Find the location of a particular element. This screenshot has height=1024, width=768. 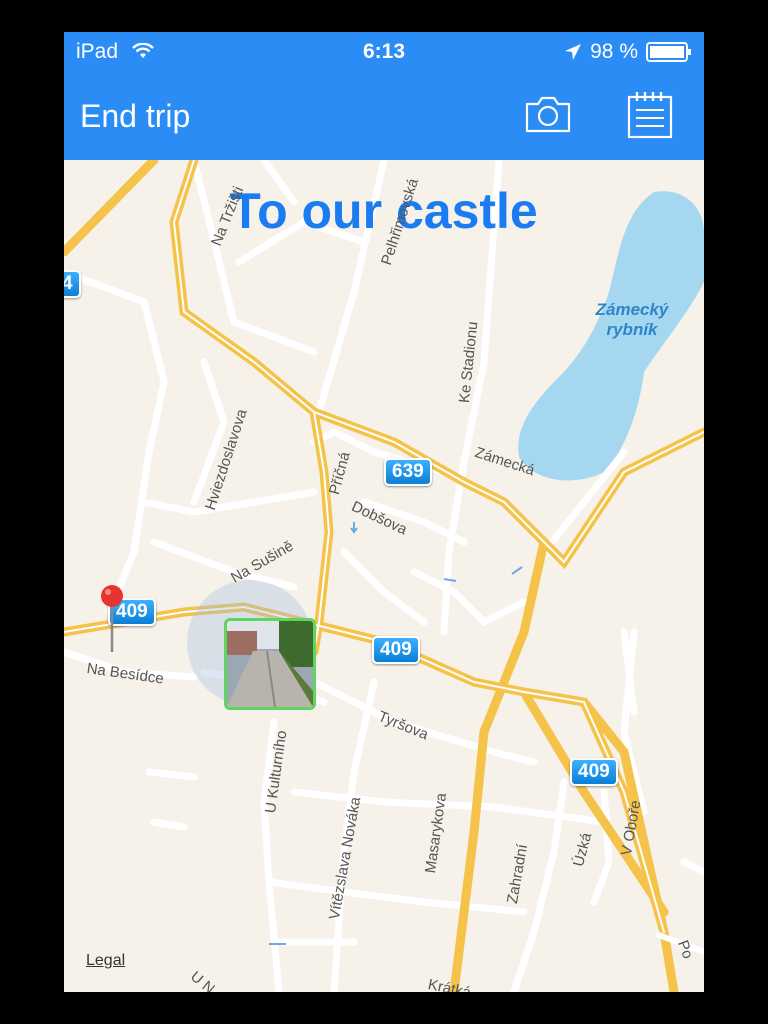

battery-icon is located at coordinates (668, 52).